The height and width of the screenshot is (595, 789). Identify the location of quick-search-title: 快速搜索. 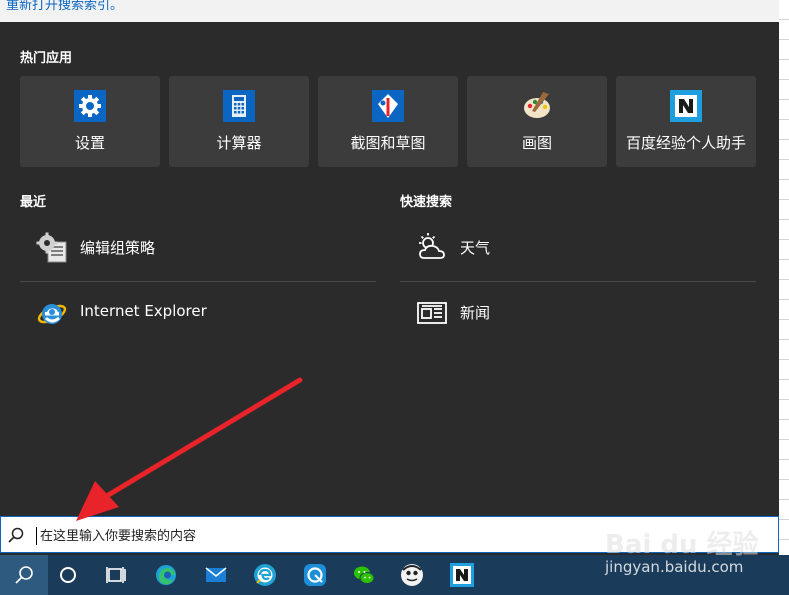
(426, 202).